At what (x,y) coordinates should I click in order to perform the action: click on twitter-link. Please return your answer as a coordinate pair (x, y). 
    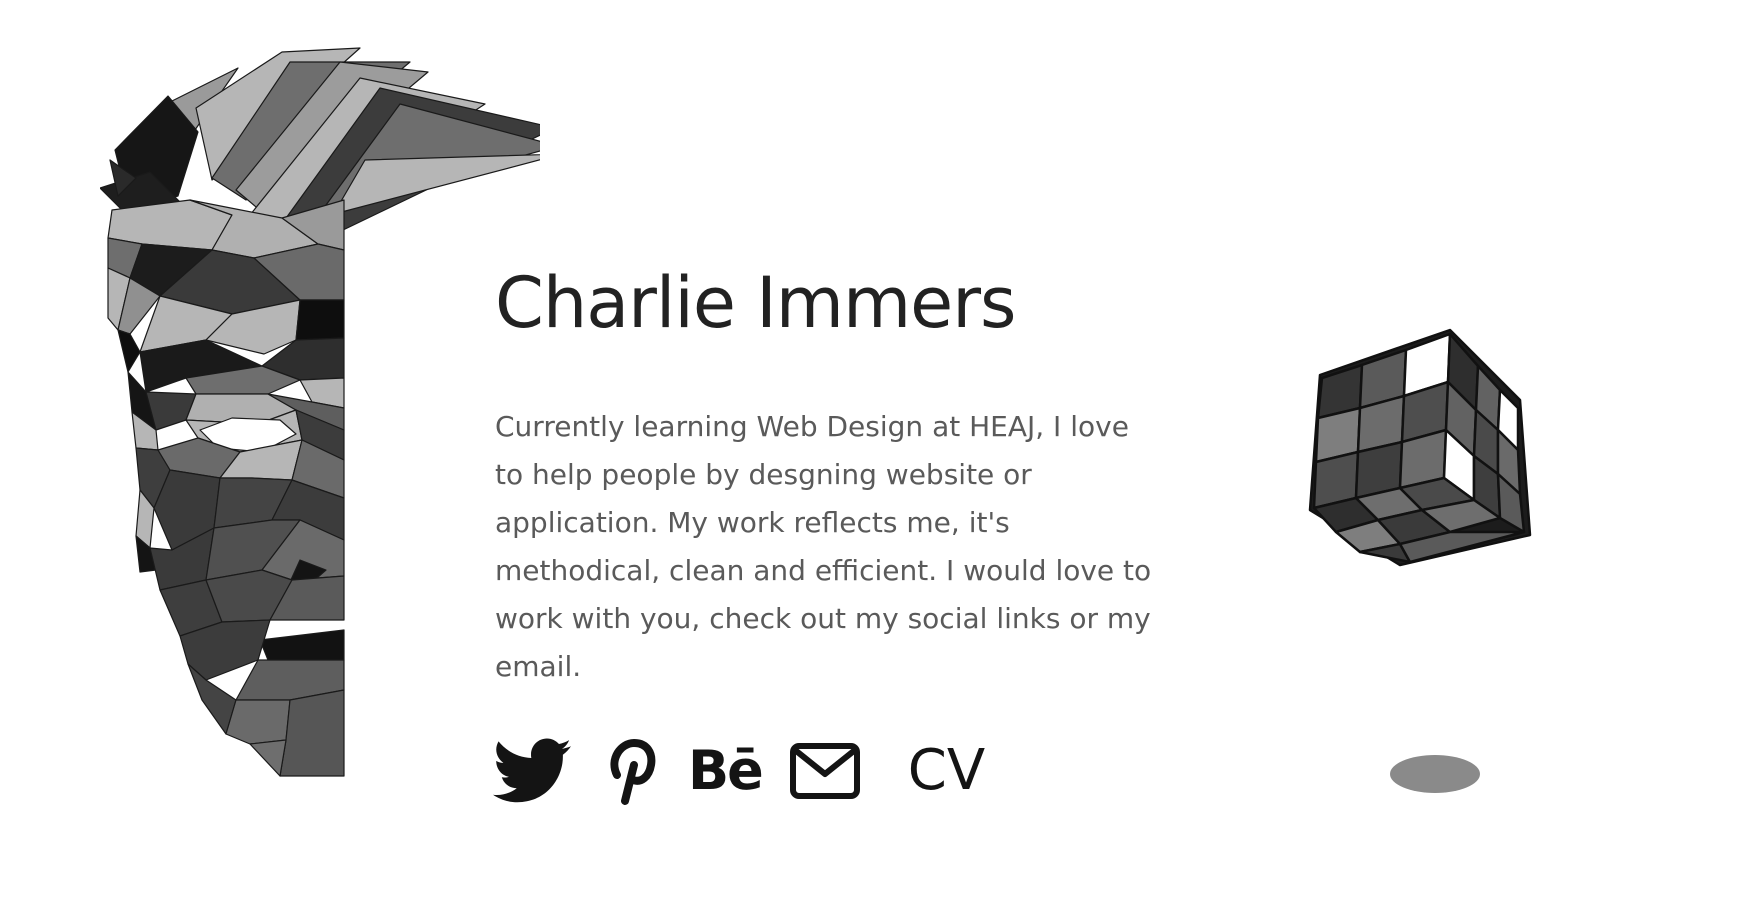
    Looking at the image, I should click on (532, 771).